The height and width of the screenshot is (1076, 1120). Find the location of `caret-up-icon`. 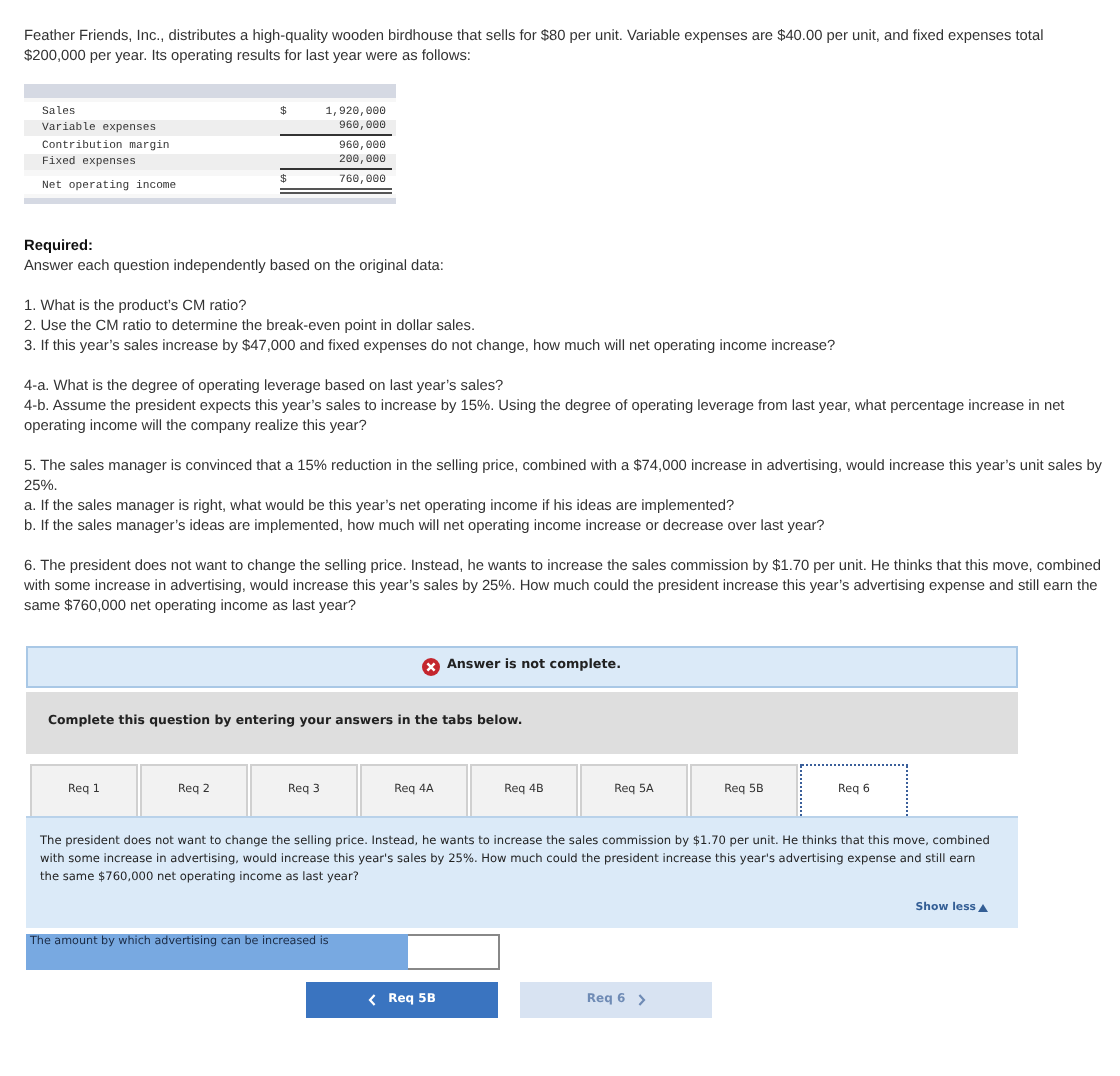

caret-up-icon is located at coordinates (983, 907).